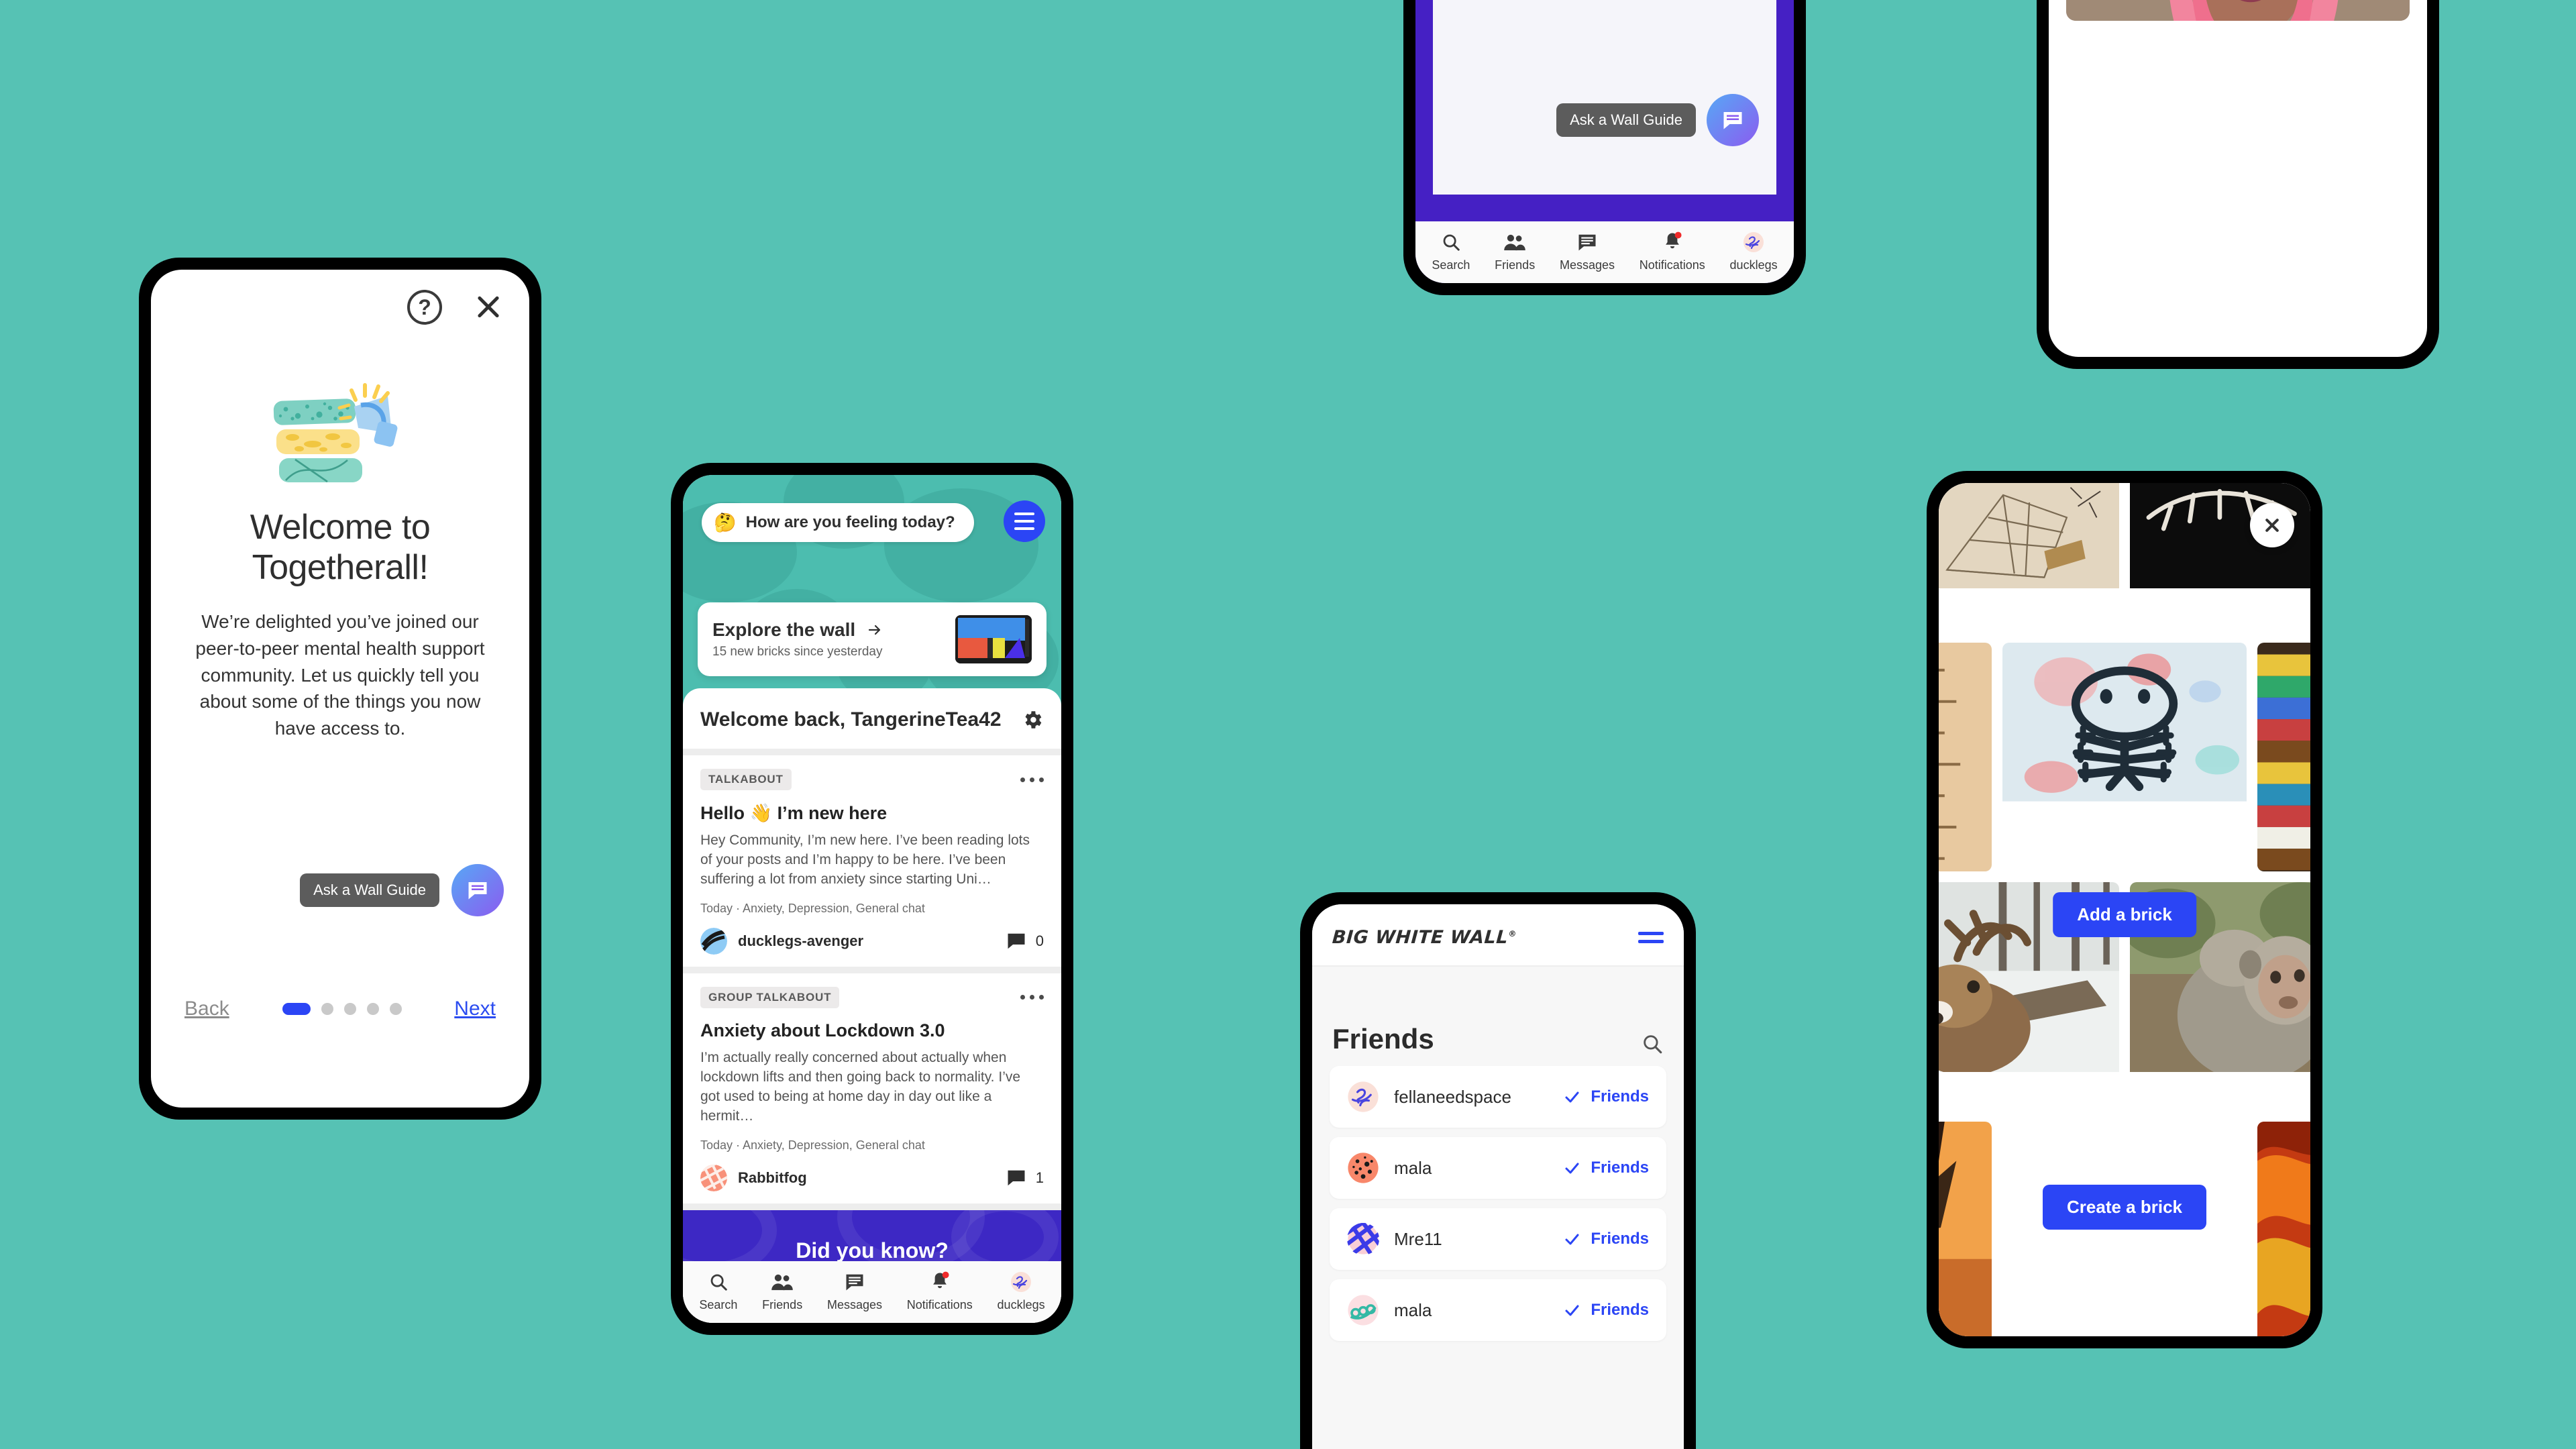 The height and width of the screenshot is (1449, 2576). I want to click on nav-label: ducklegs, so click(1753, 265).